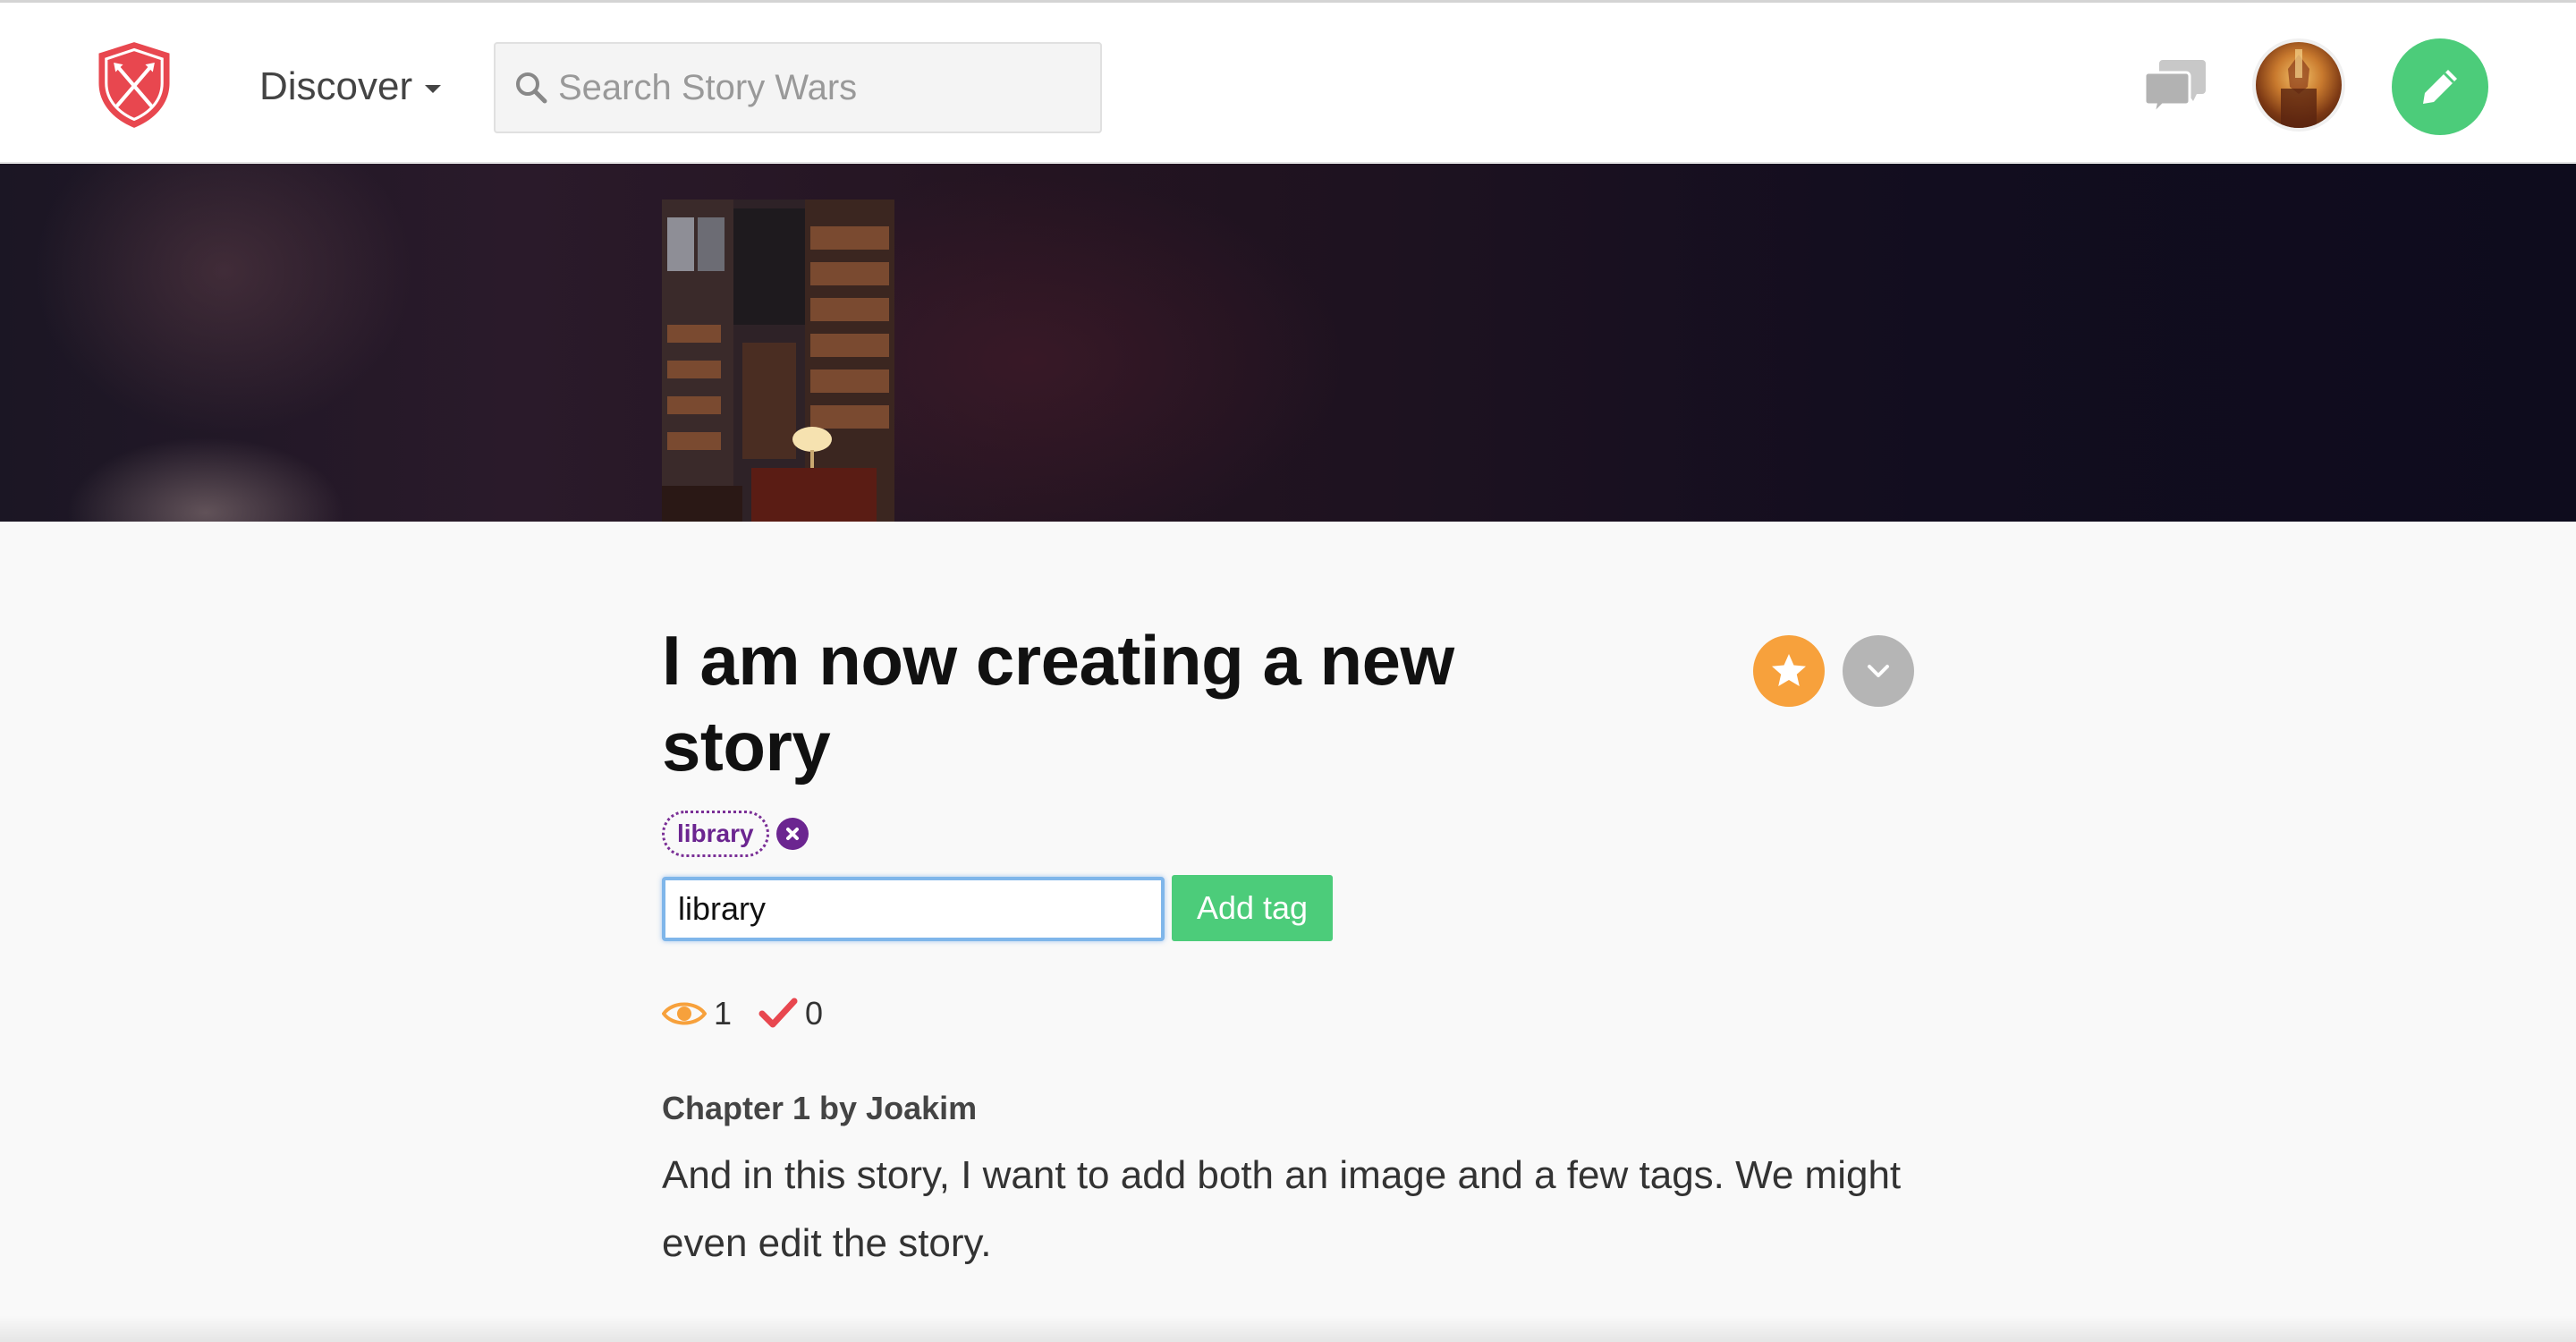 This screenshot has height=1342, width=2576. What do you see at coordinates (1288, 1328) in the screenshot?
I see `footer-shadow` at bounding box center [1288, 1328].